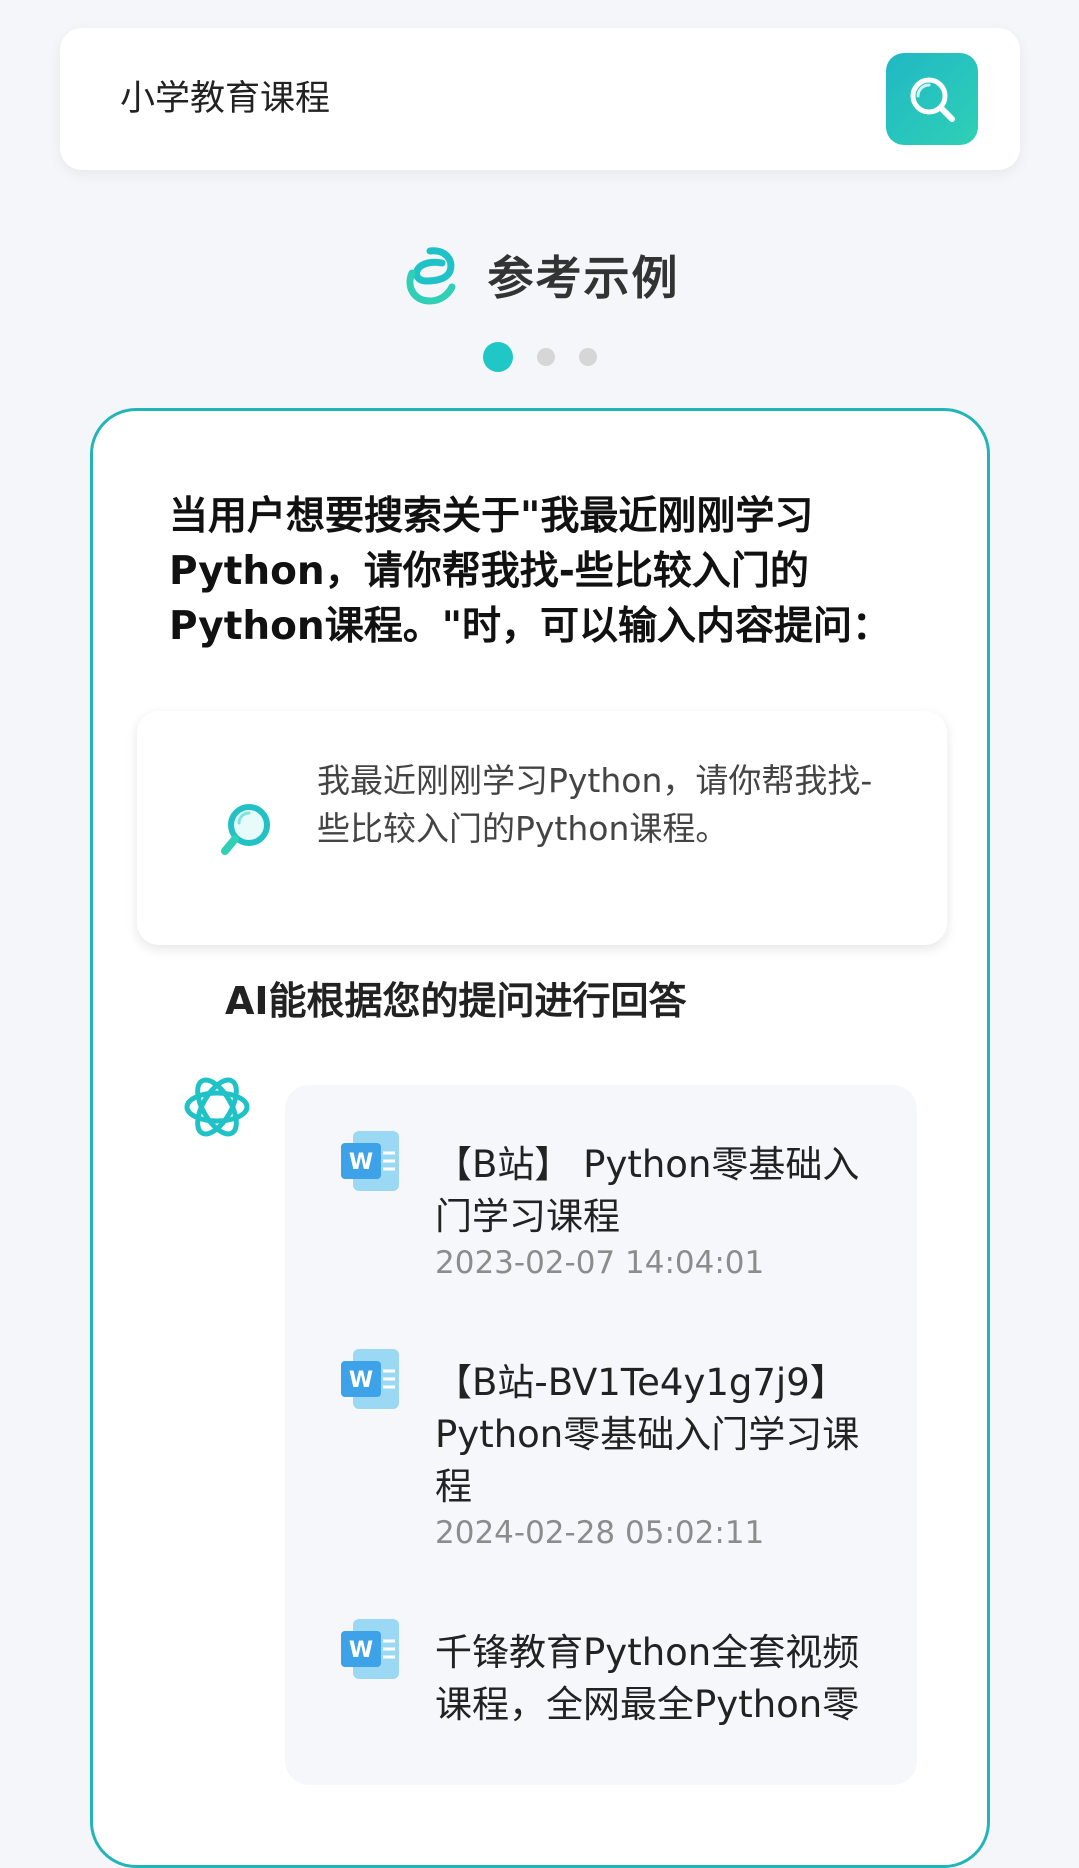  I want to click on example-query-box: 我最近刚刚学习Python，请你帮我找-些比较入门的Python课程。, so click(542, 828).